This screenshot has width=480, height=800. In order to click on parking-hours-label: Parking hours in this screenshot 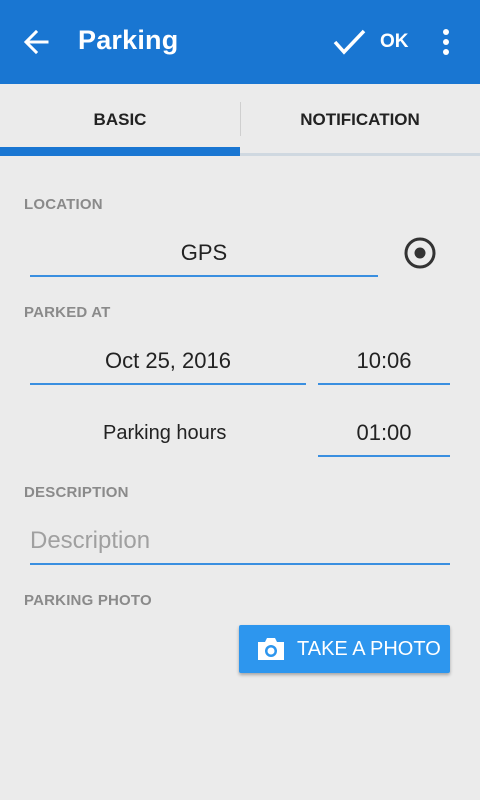, I will do `click(165, 433)`.